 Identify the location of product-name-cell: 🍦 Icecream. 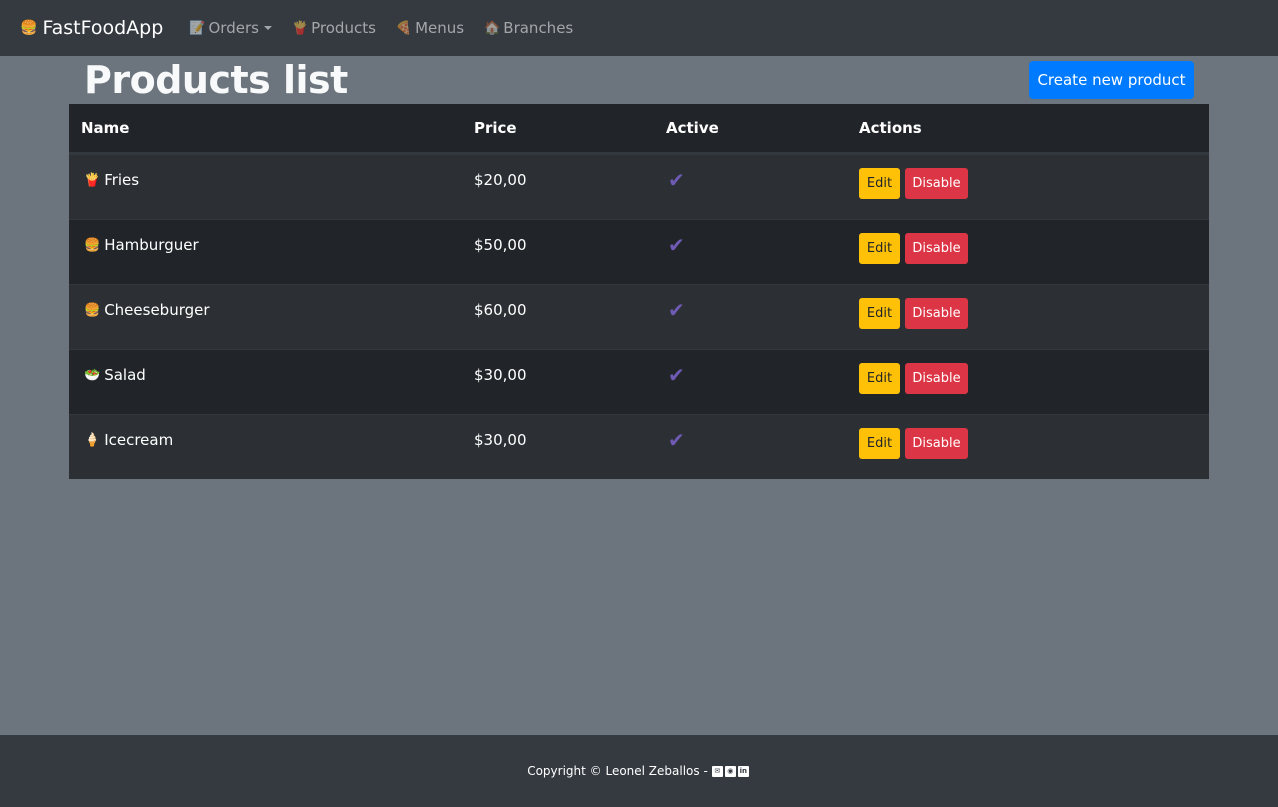
(271, 432).